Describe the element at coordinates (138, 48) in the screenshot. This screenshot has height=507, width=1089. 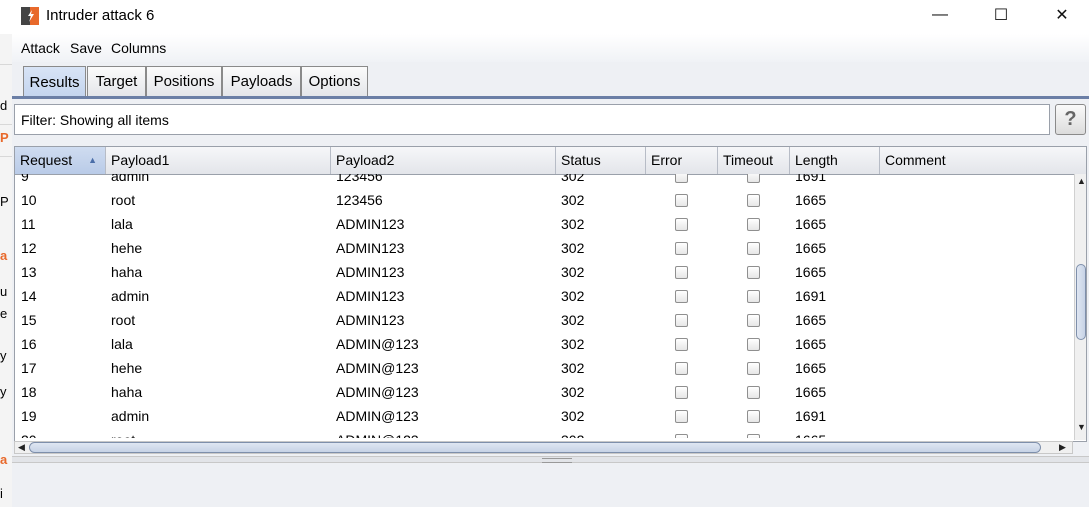
I see `menu-columns: Columns` at that location.